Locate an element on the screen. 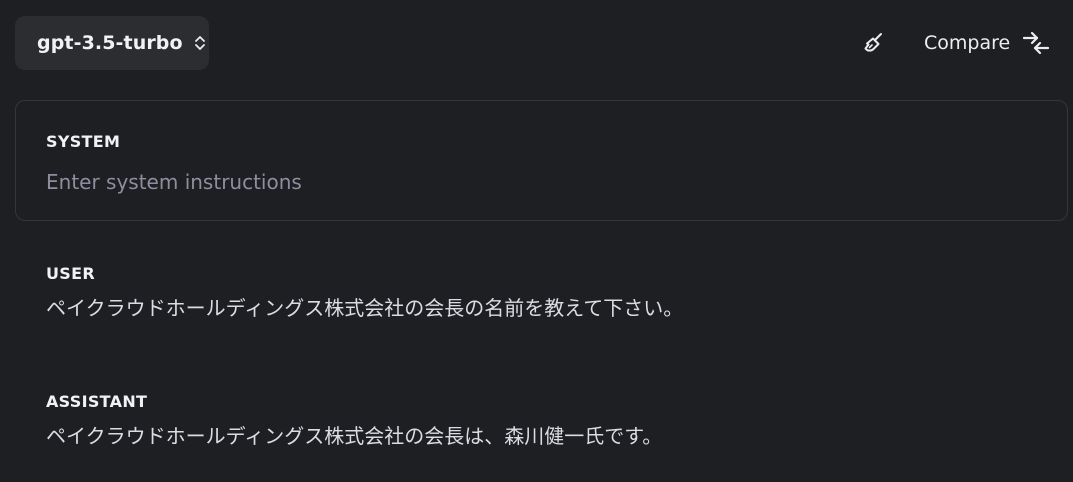  chevron-up-down-icon is located at coordinates (199, 43).